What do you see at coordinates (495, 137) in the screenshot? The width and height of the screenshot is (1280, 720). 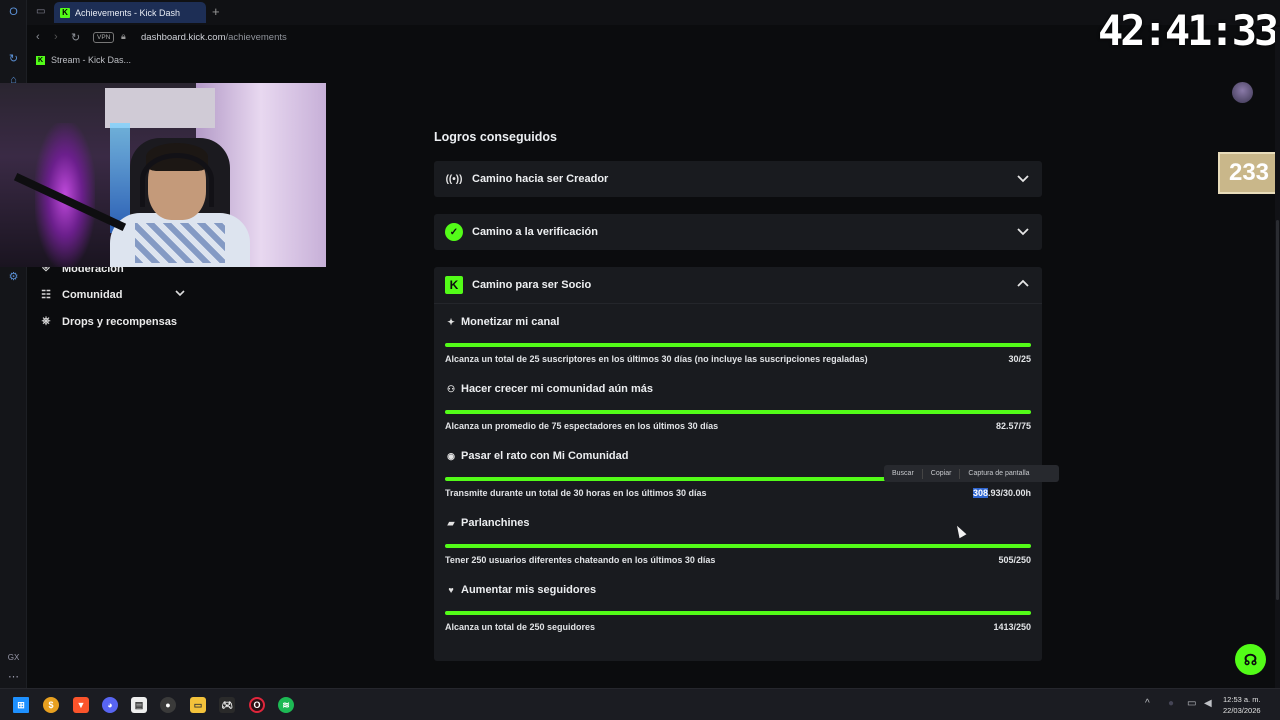 I see `page-title: Logros conseguidos` at bounding box center [495, 137].